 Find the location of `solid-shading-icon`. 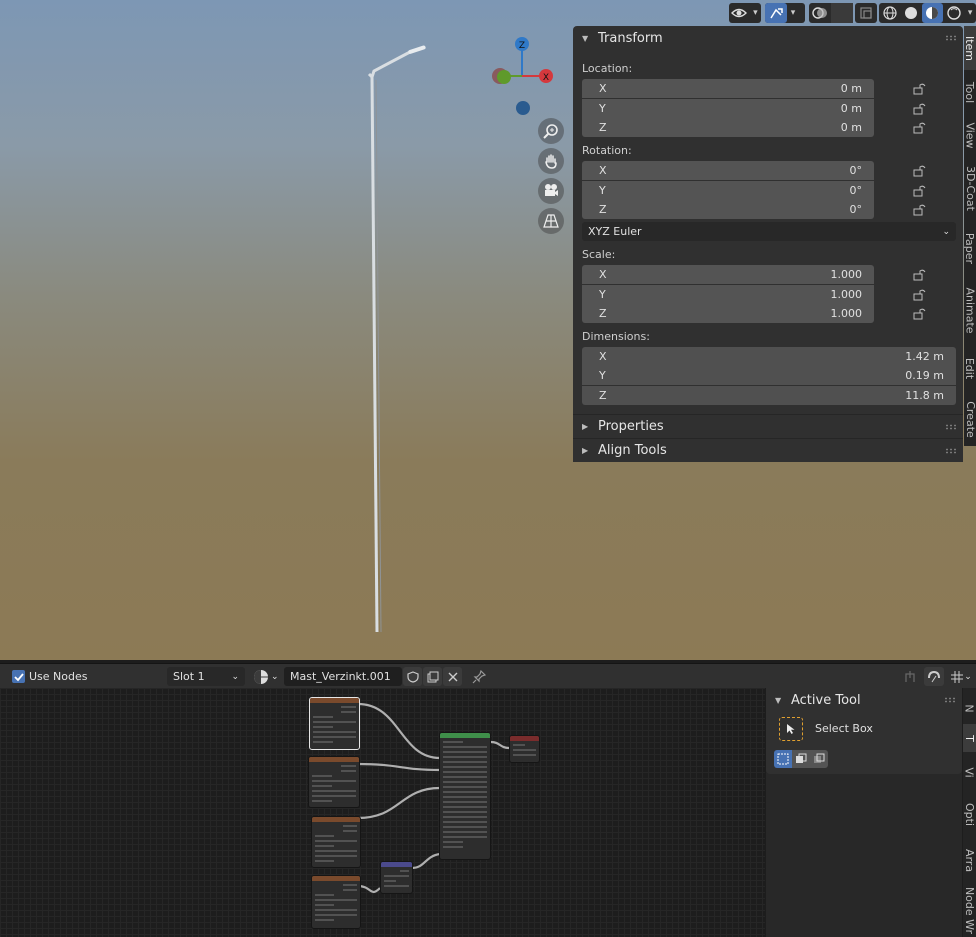

solid-shading-icon is located at coordinates (910, 13).